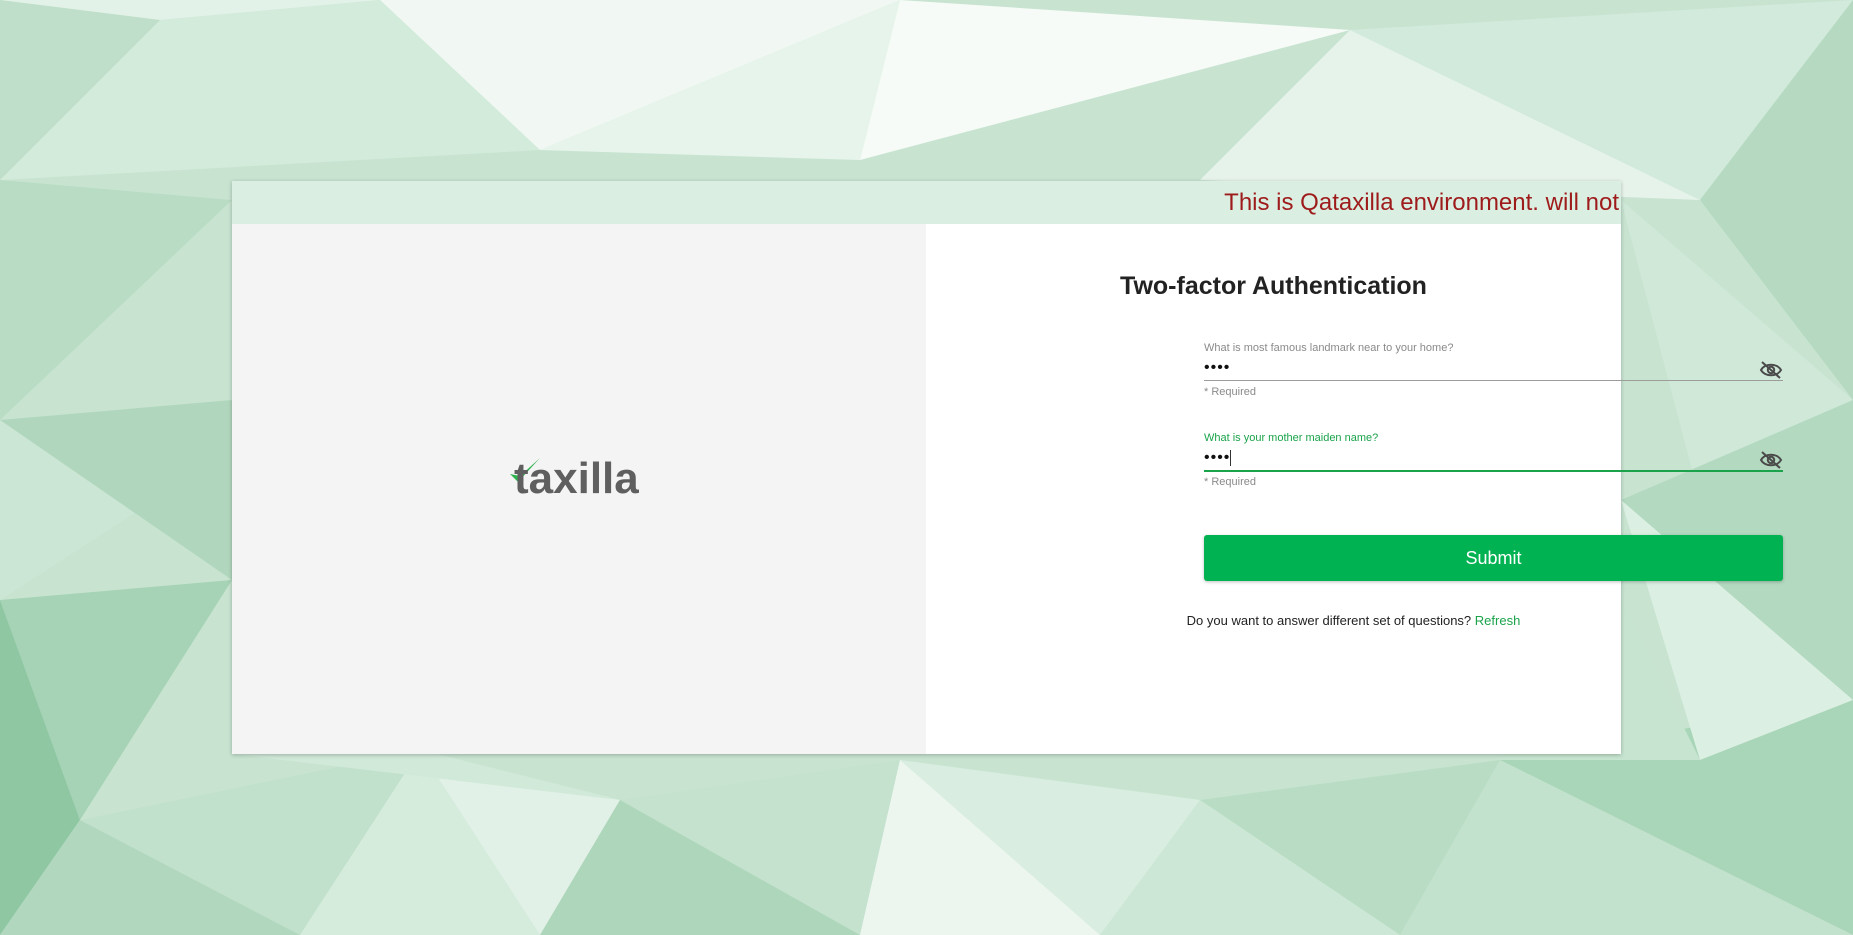 This screenshot has height=935, width=1853. Describe the element at coordinates (1498, 620) in the screenshot. I see `refresh-link: Refresh` at that location.